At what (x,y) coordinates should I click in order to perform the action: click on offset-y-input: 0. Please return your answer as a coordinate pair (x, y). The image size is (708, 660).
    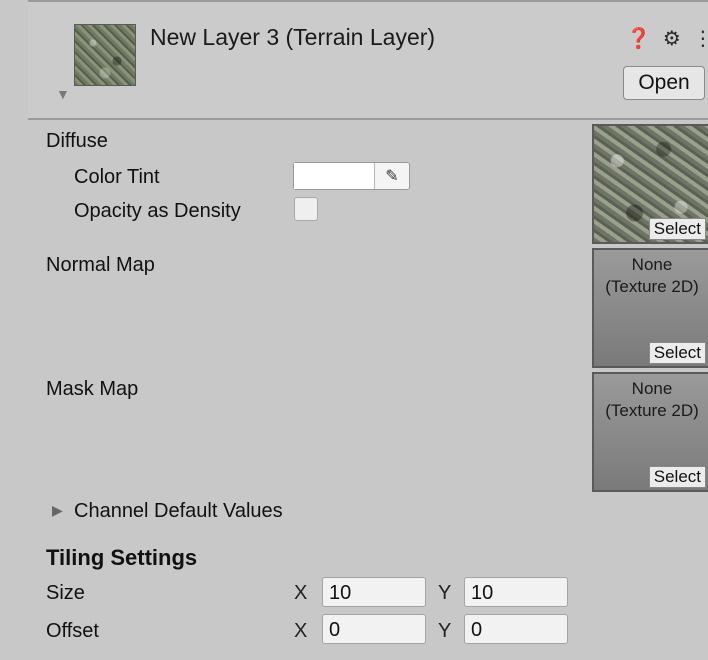
    Looking at the image, I should click on (516, 629).